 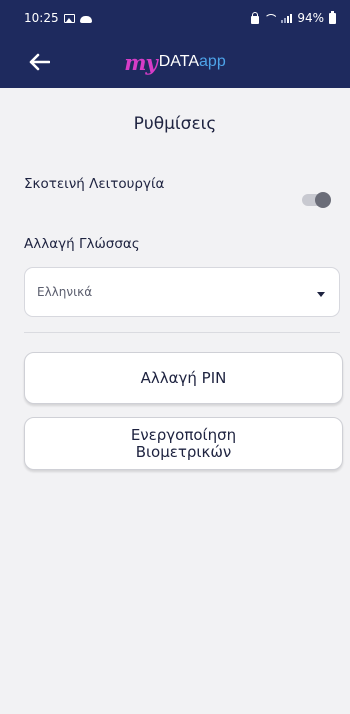 I want to click on dark-mode-toggle, so click(x=316, y=200).